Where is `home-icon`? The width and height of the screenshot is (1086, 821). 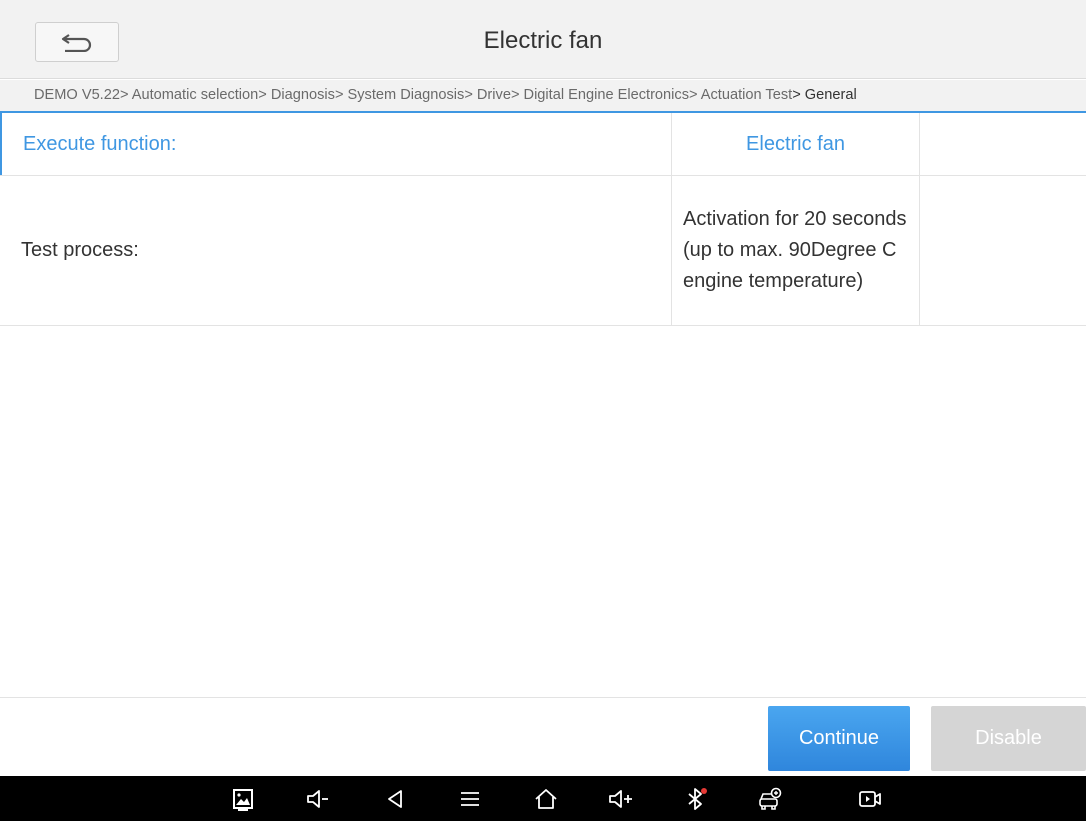 home-icon is located at coordinates (546, 799).